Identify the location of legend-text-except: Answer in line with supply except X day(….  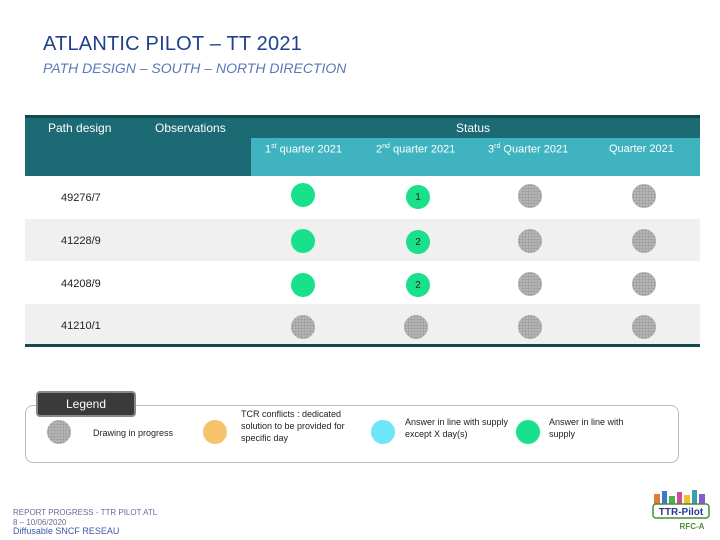
(457, 428).